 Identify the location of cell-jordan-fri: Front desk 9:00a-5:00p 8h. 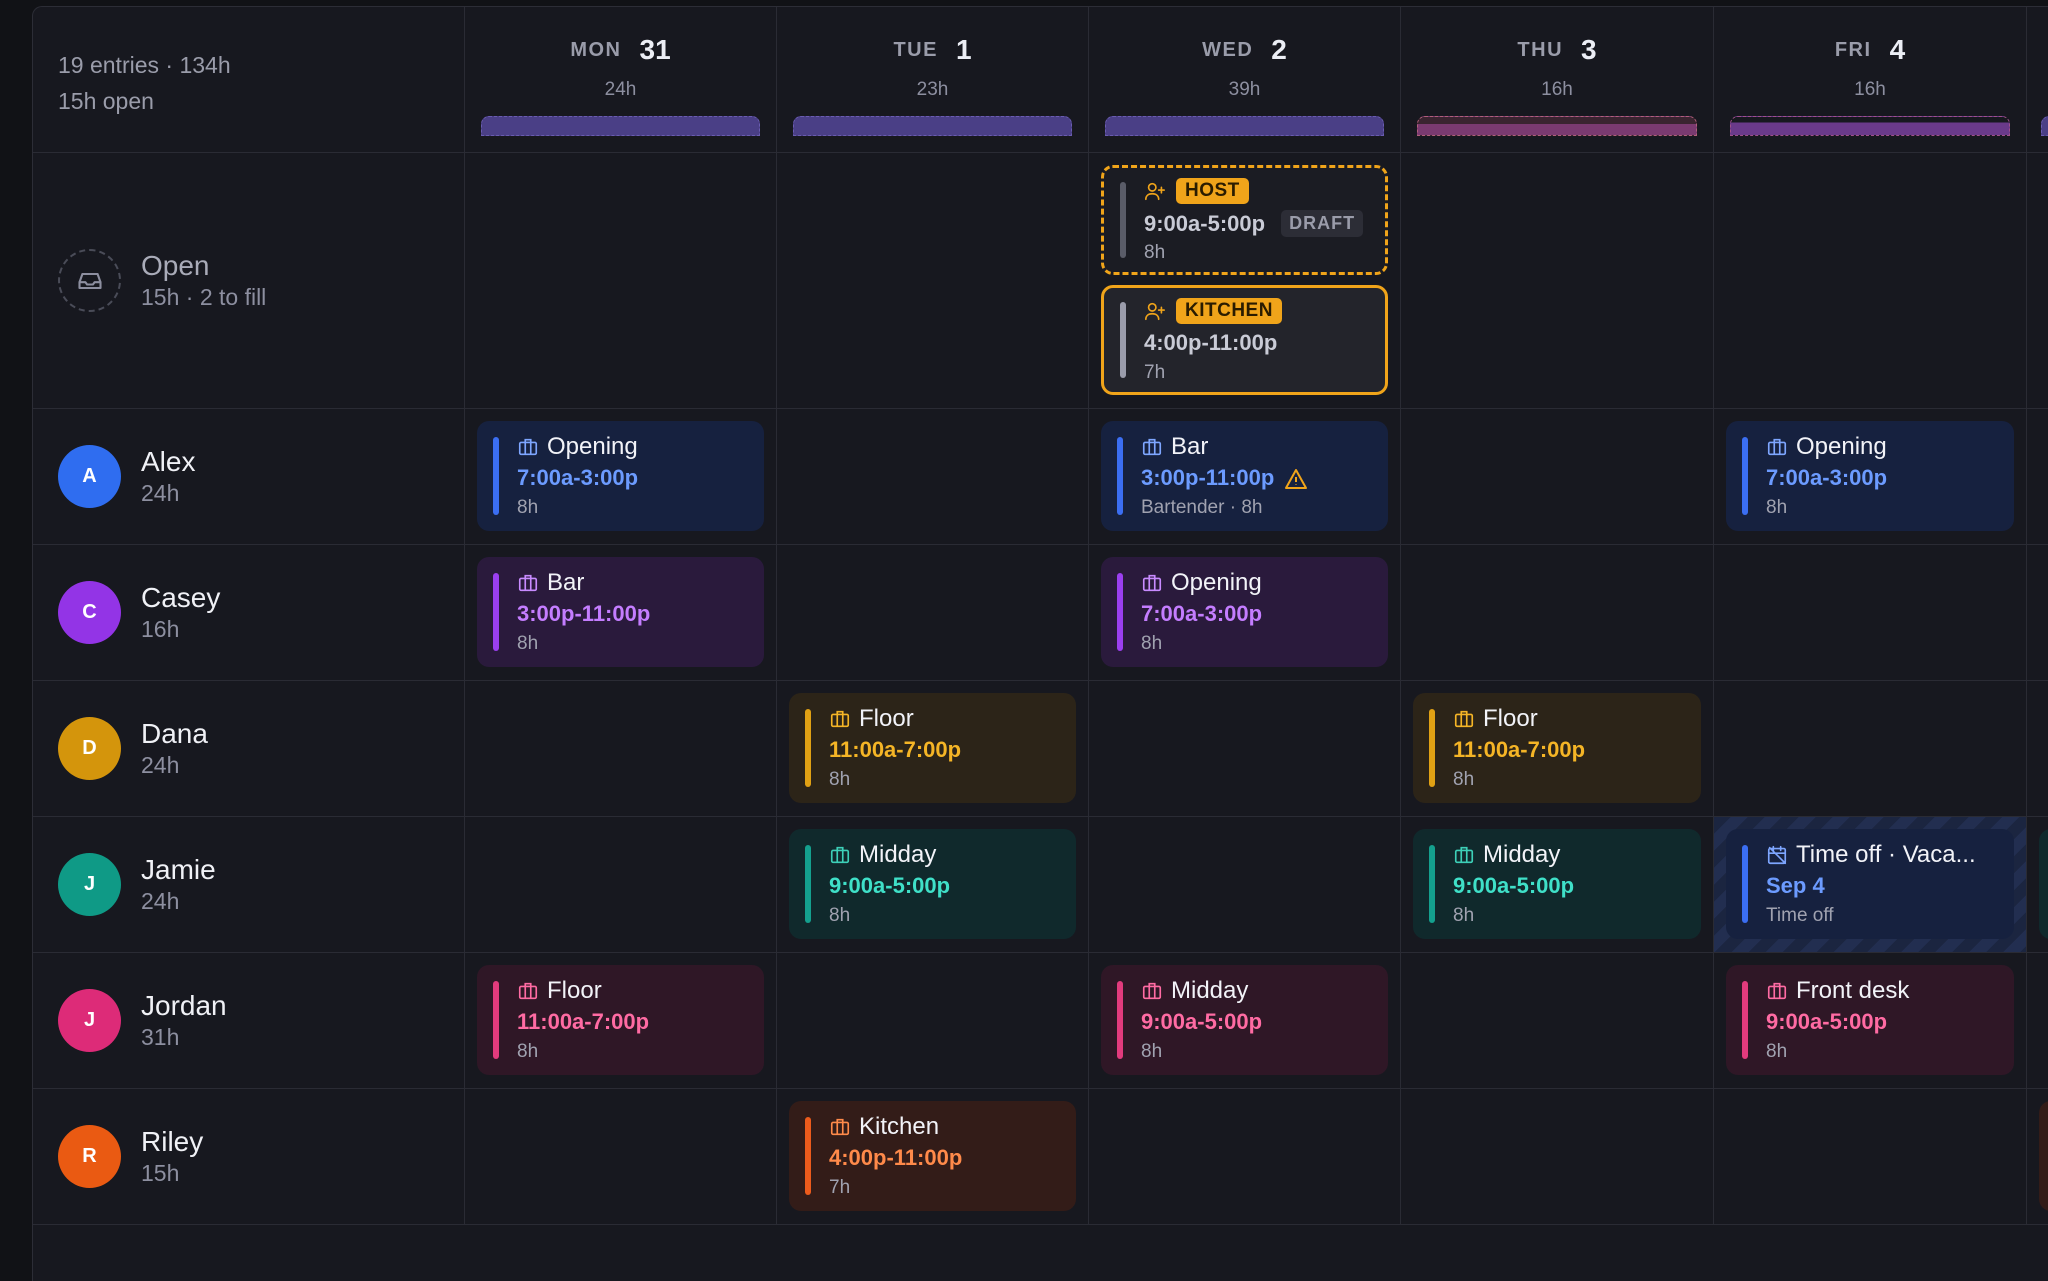
(1870, 1021).